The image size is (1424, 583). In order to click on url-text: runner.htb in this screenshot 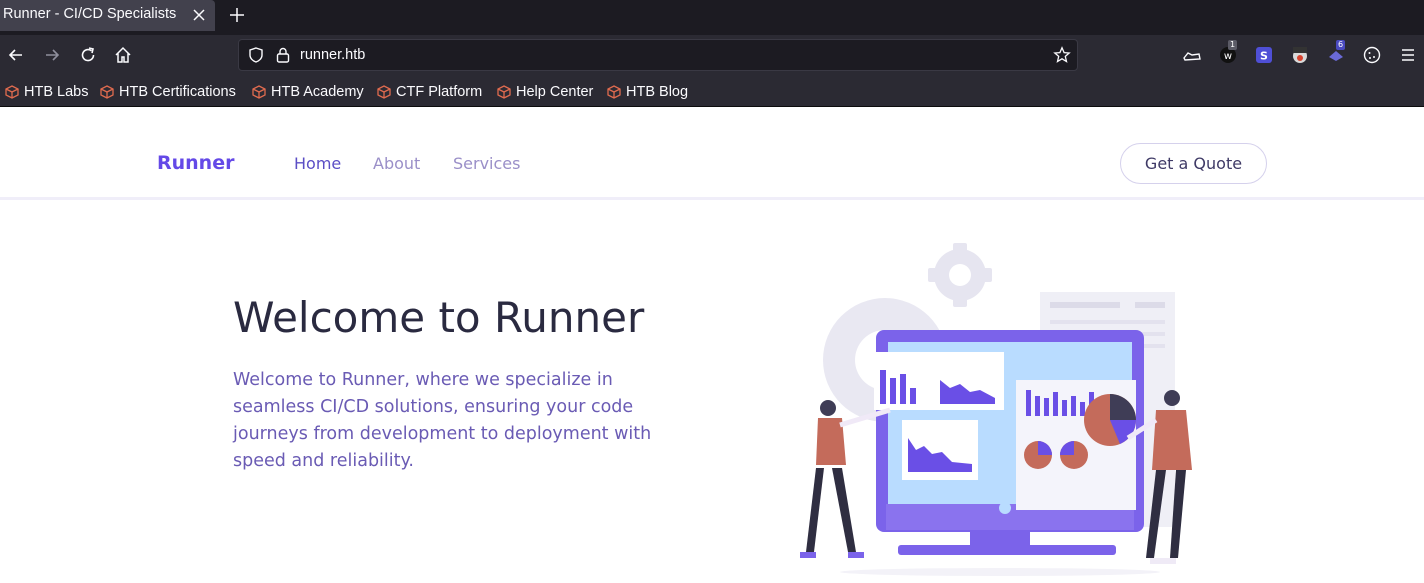, I will do `click(333, 55)`.